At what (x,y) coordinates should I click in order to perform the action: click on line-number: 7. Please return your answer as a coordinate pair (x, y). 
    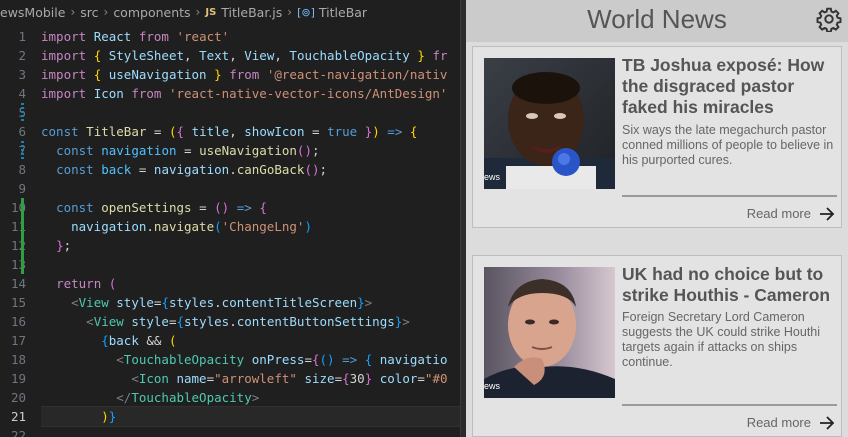
    Looking at the image, I should click on (16, 150).